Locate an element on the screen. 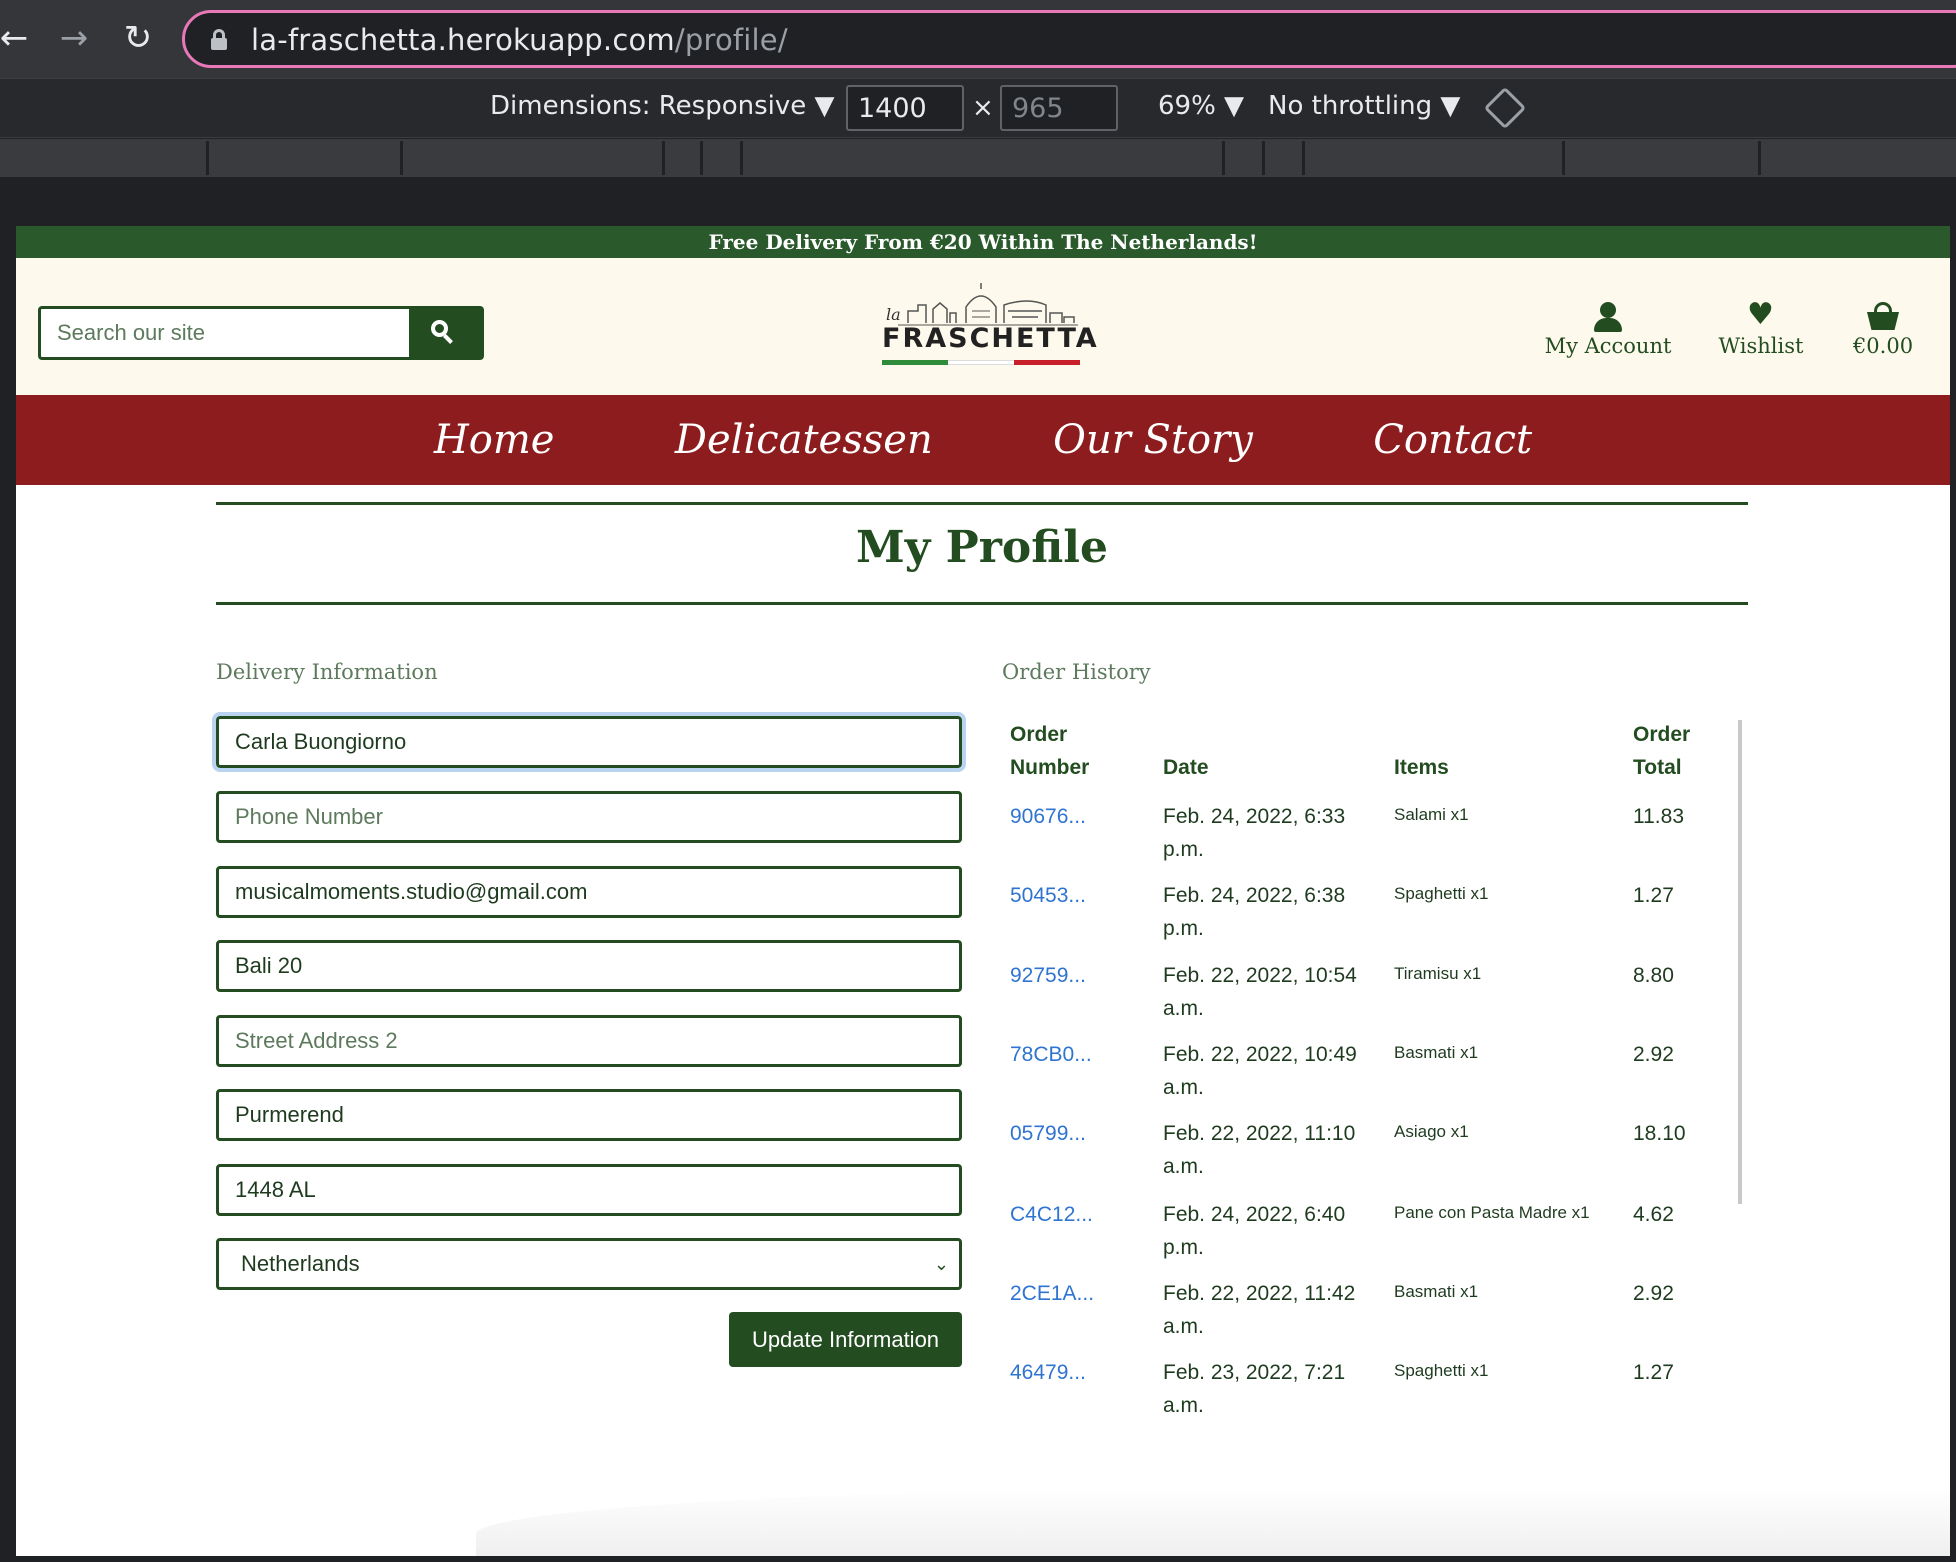 Image resolution: width=1956 pixels, height=1562 pixels. order-history-scrollbar is located at coordinates (1740, 962).